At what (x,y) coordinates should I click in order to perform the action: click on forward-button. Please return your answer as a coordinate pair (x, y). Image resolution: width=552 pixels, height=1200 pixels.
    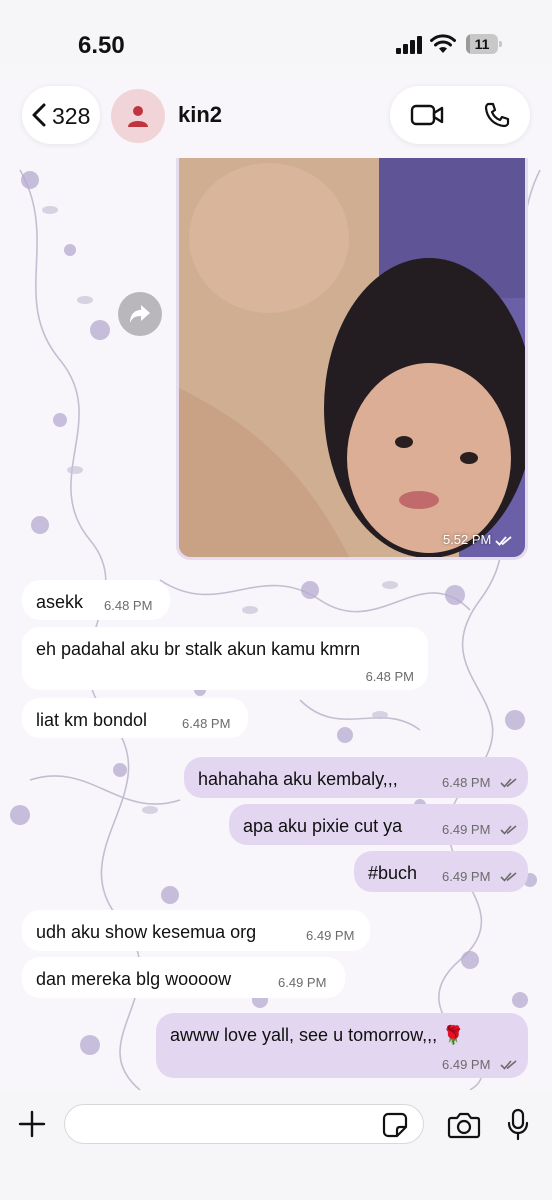
    Looking at the image, I should click on (140, 314).